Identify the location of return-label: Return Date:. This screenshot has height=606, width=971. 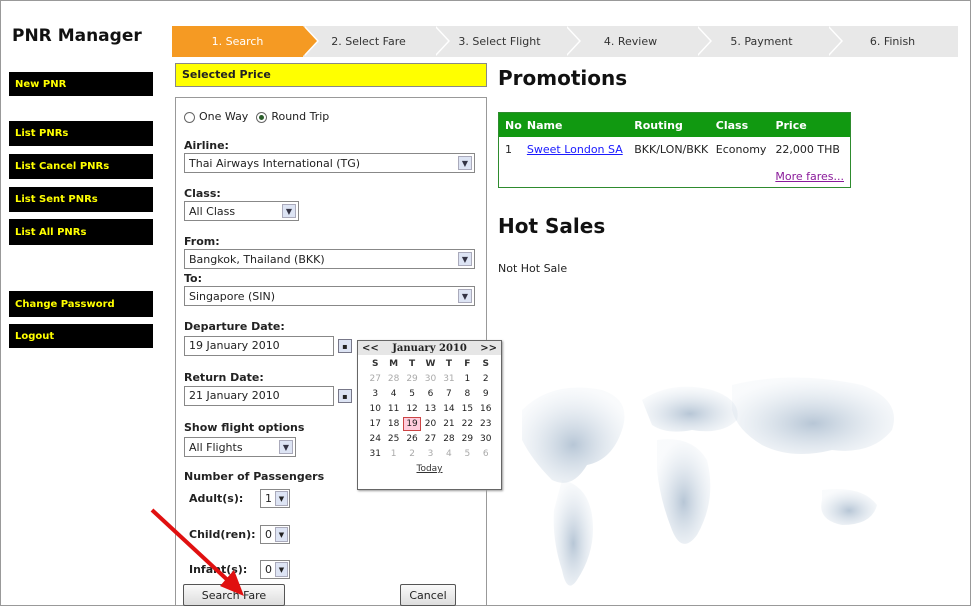
(224, 377).